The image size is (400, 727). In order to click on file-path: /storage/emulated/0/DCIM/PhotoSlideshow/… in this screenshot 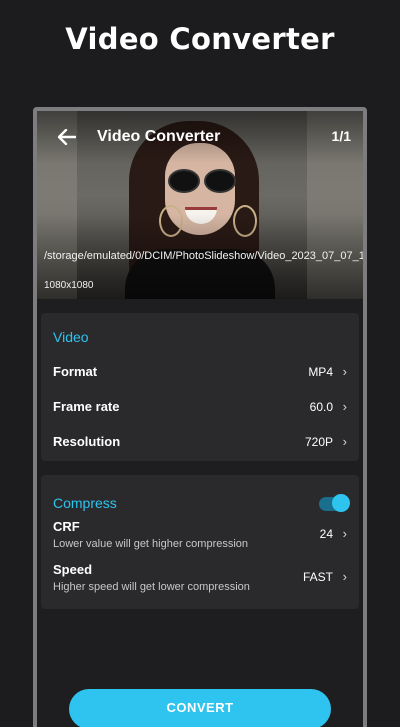, I will do `click(203, 256)`.